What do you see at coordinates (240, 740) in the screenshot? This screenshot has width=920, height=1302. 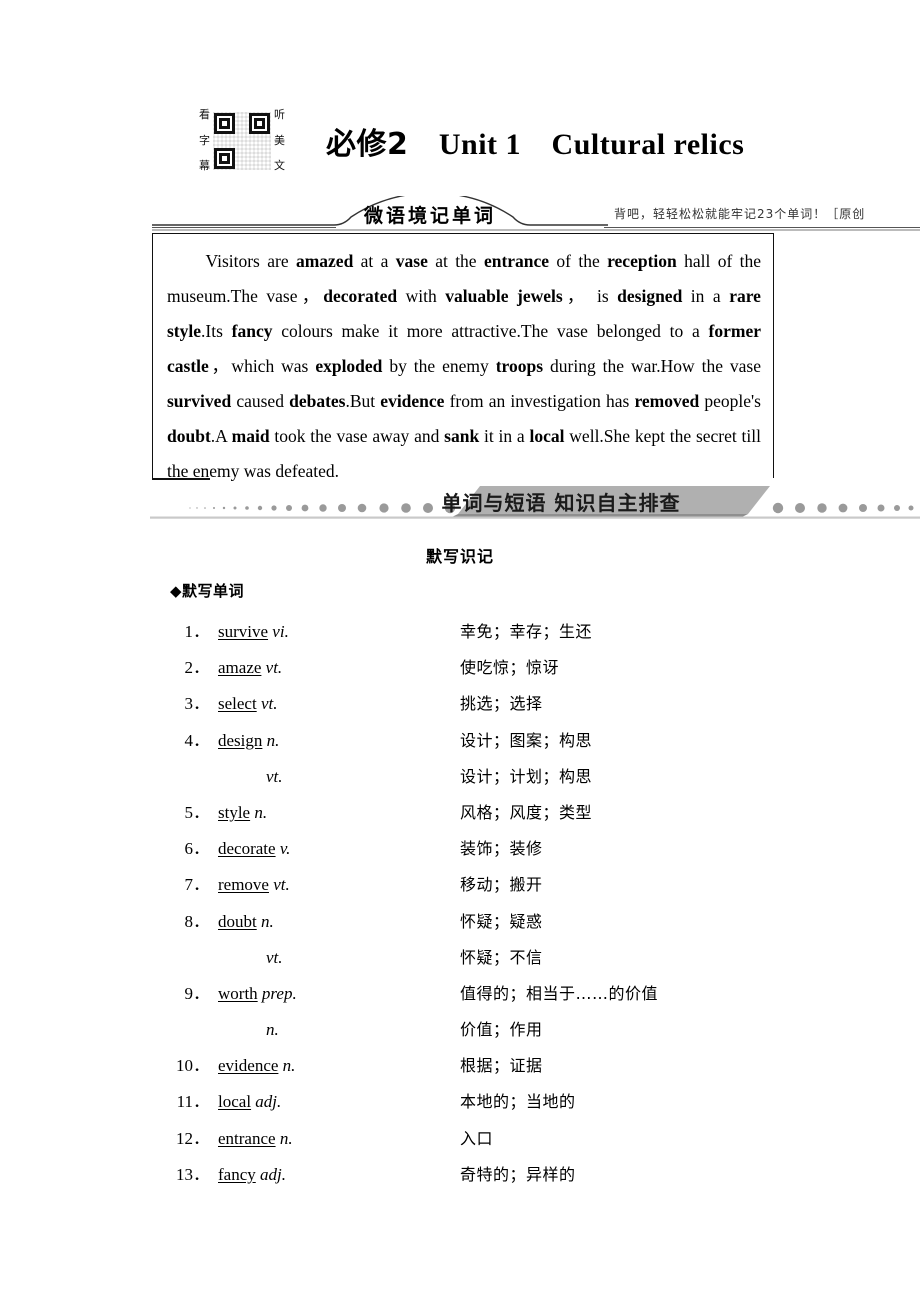 I see `word-answer-blank: design` at bounding box center [240, 740].